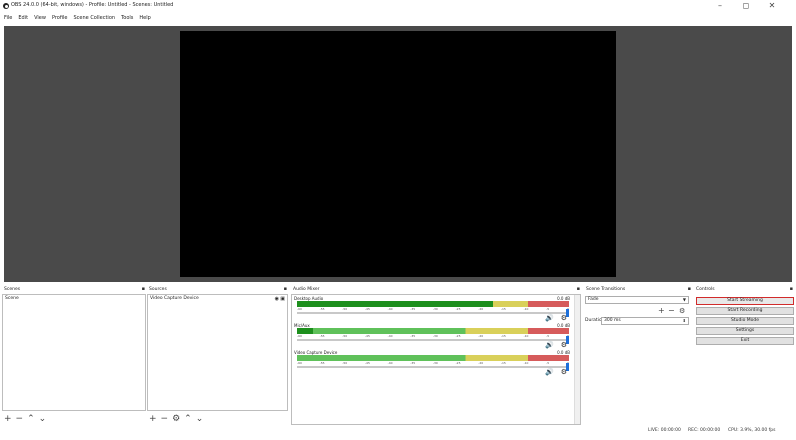 The height and width of the screenshot is (440, 796). What do you see at coordinates (744, 289) in the screenshot?
I see `controls-header: Controls` at bounding box center [744, 289].